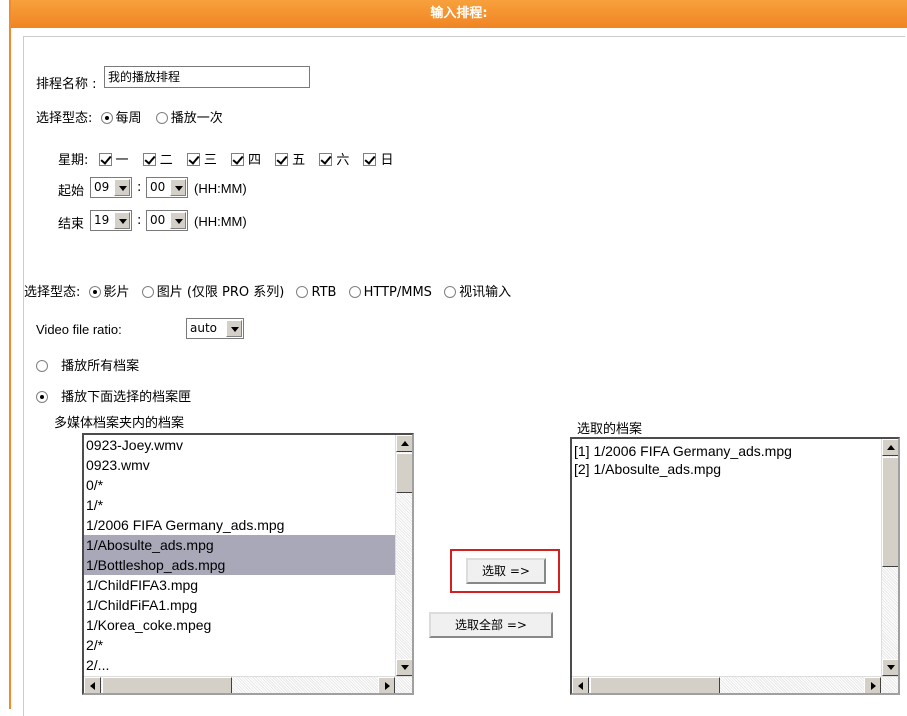  I want to click on video-radio, so click(94, 292).